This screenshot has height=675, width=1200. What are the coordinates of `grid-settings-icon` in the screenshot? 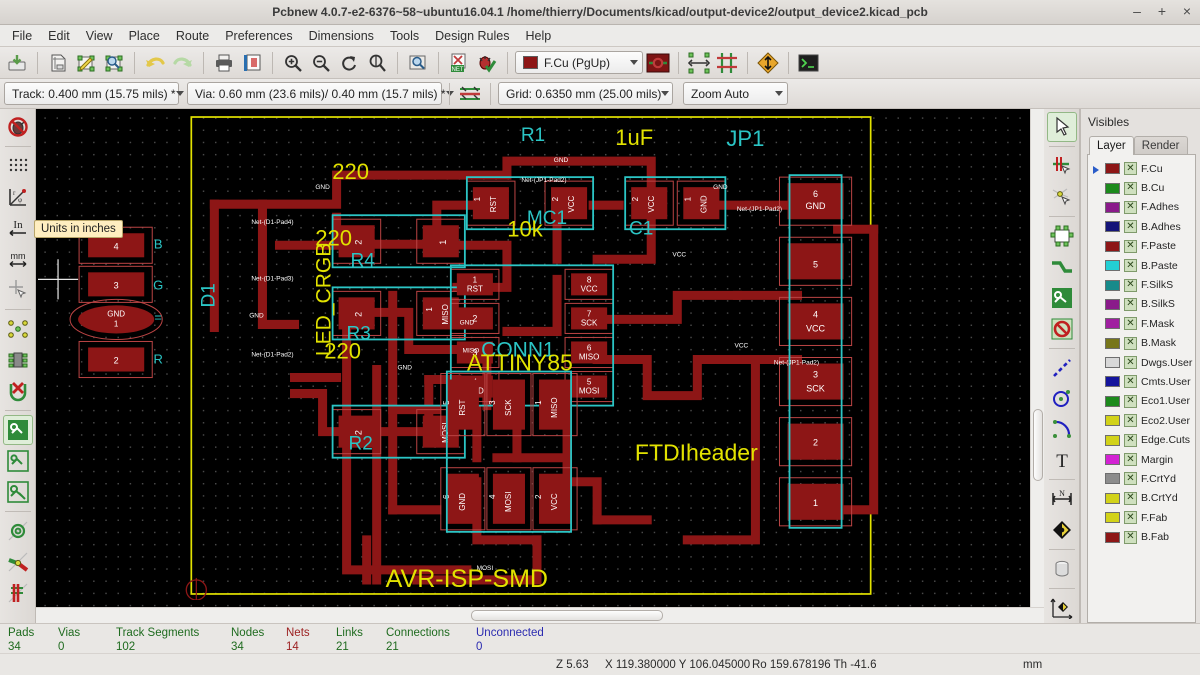 It's located at (727, 63).